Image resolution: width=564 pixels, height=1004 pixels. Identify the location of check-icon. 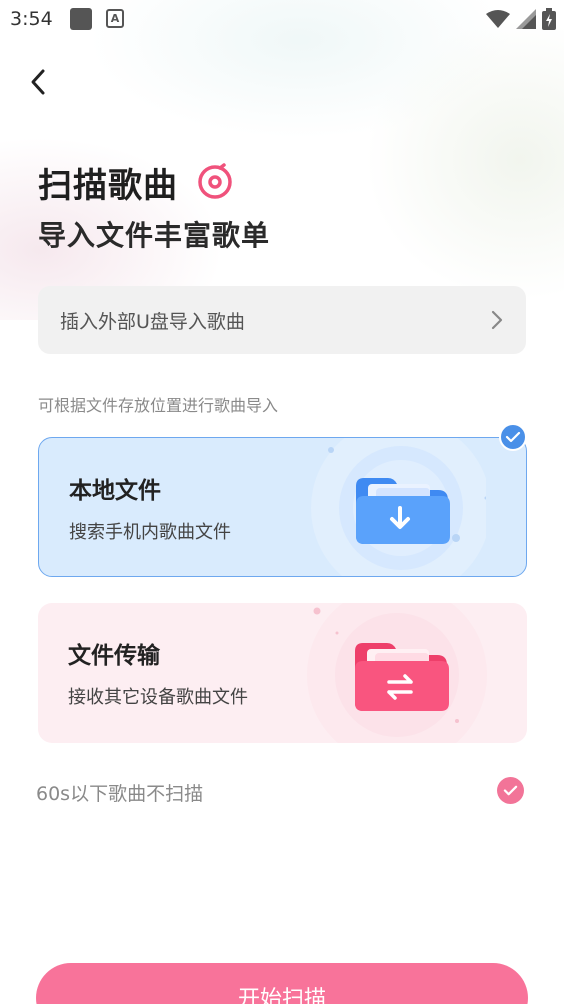
(510, 790).